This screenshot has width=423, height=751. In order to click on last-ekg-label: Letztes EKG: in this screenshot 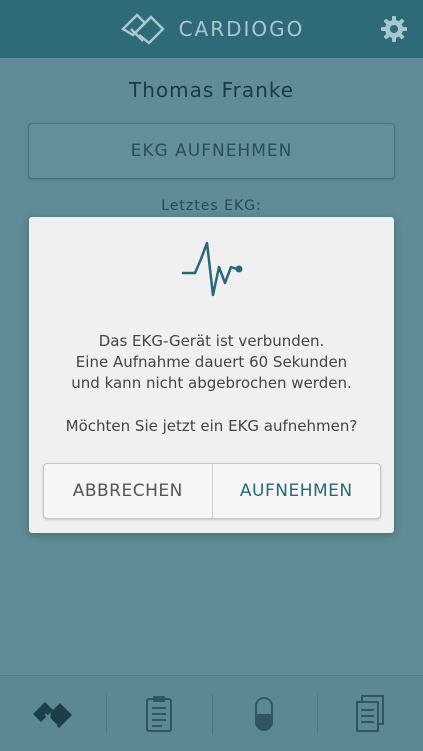, I will do `click(211, 206)`.